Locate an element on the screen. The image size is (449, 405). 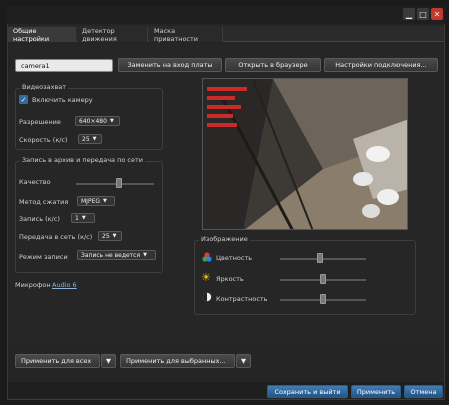
tab-motion-detector: Детектор движения is located at coordinates (112, 35).